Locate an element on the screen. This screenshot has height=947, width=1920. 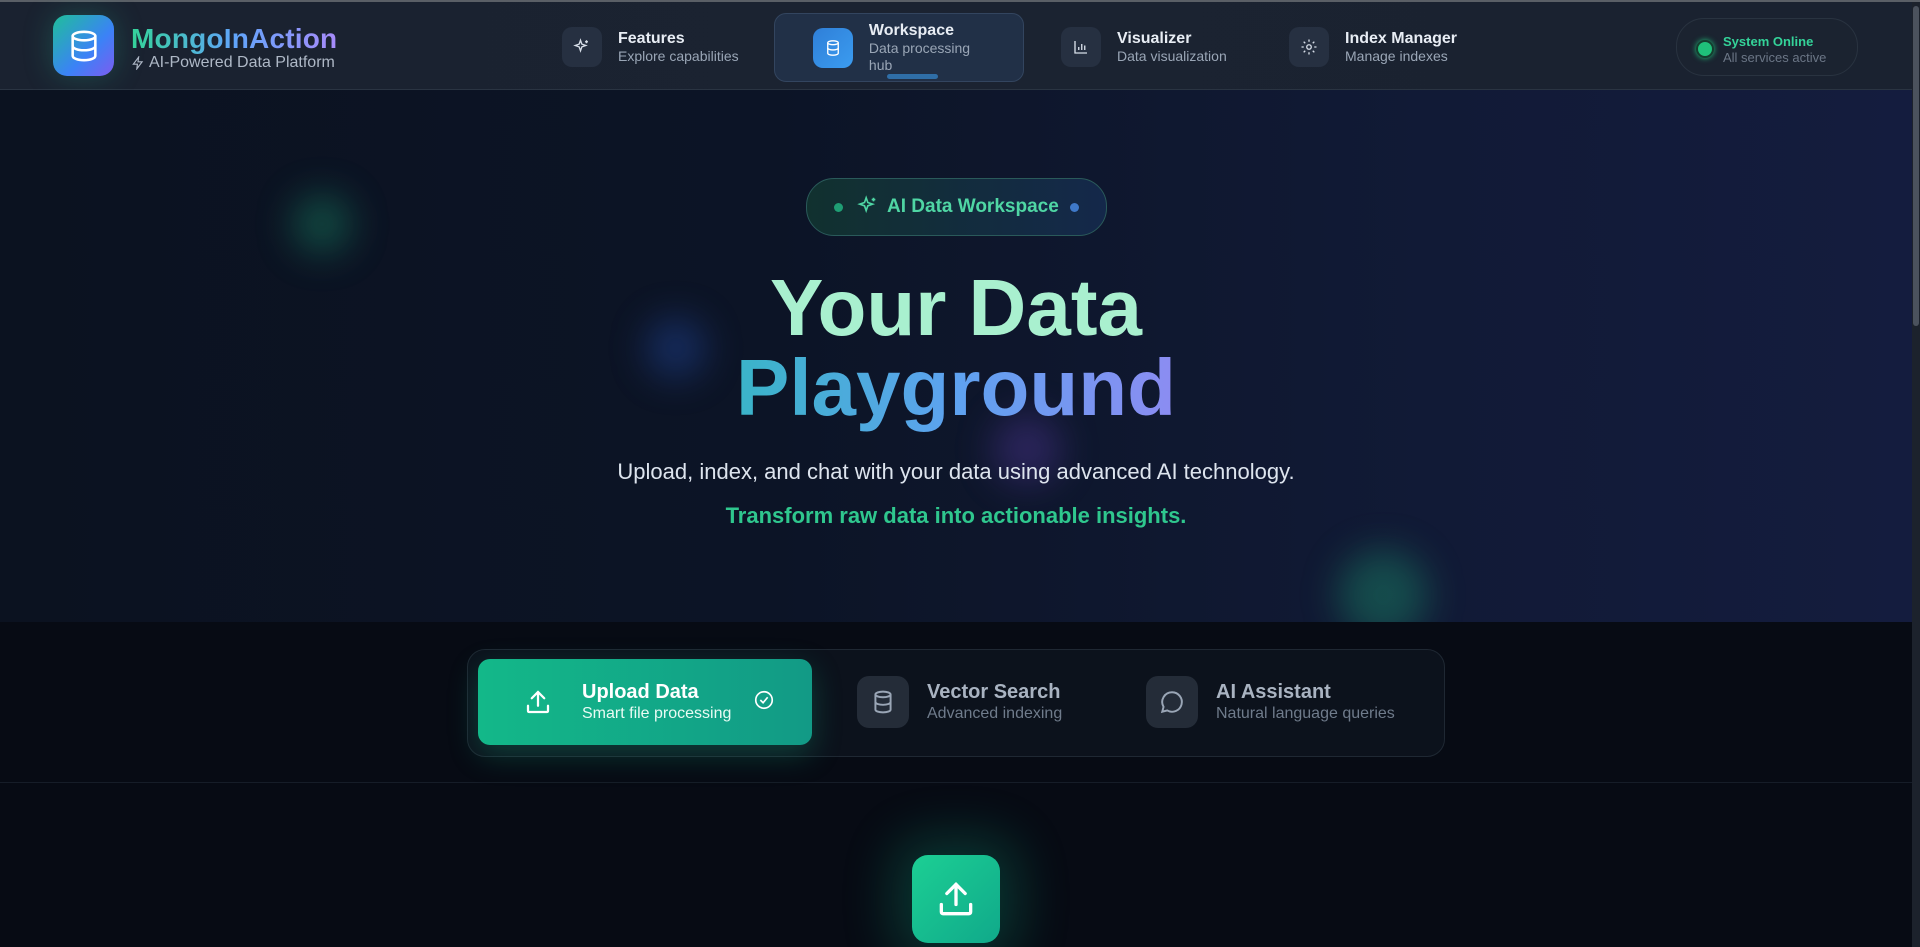
nav-item-index-manager: Index Manager Manage indexes is located at coordinates (1373, 46).